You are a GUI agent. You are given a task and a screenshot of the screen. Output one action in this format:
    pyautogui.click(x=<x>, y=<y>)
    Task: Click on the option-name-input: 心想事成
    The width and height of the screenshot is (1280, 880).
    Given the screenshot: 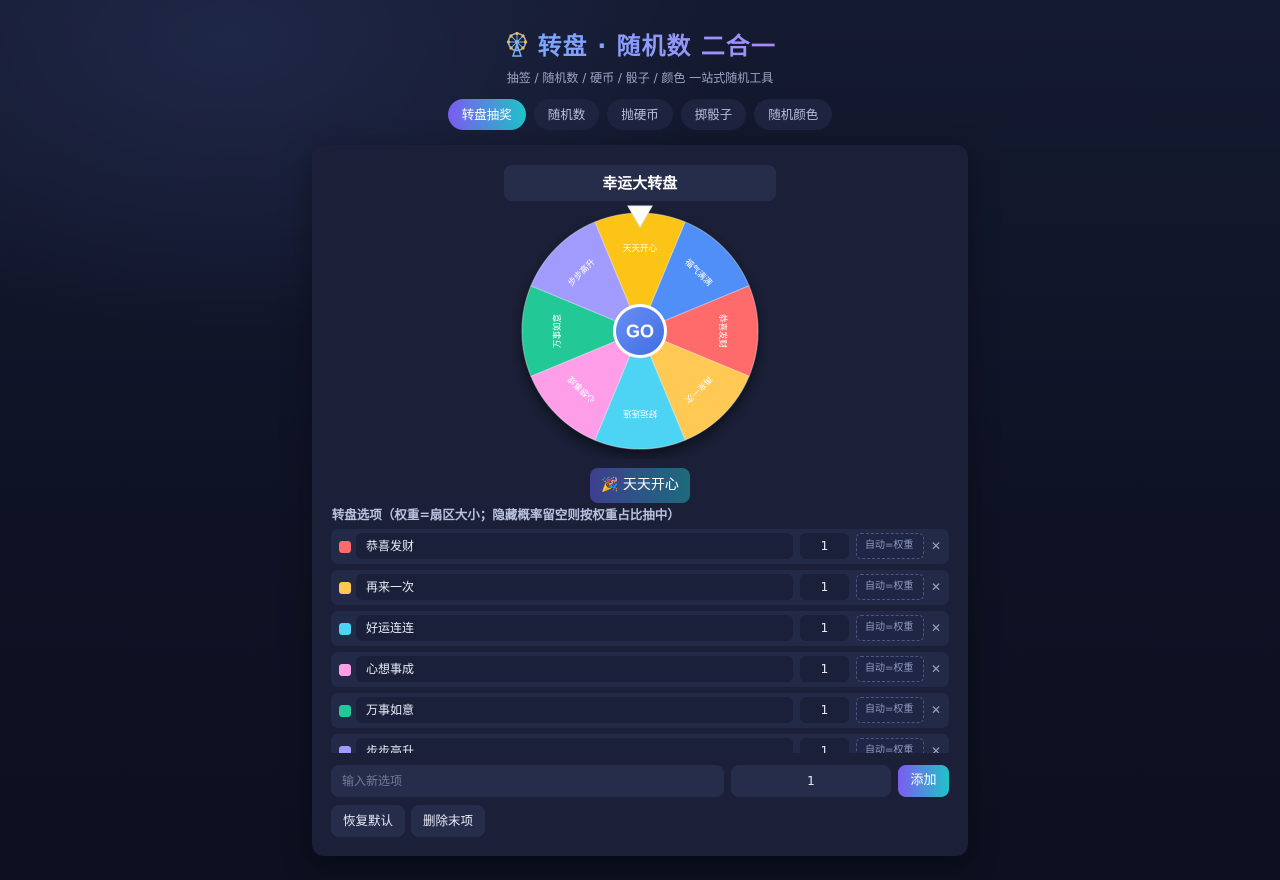 What is the action you would take?
    pyautogui.click(x=574, y=669)
    